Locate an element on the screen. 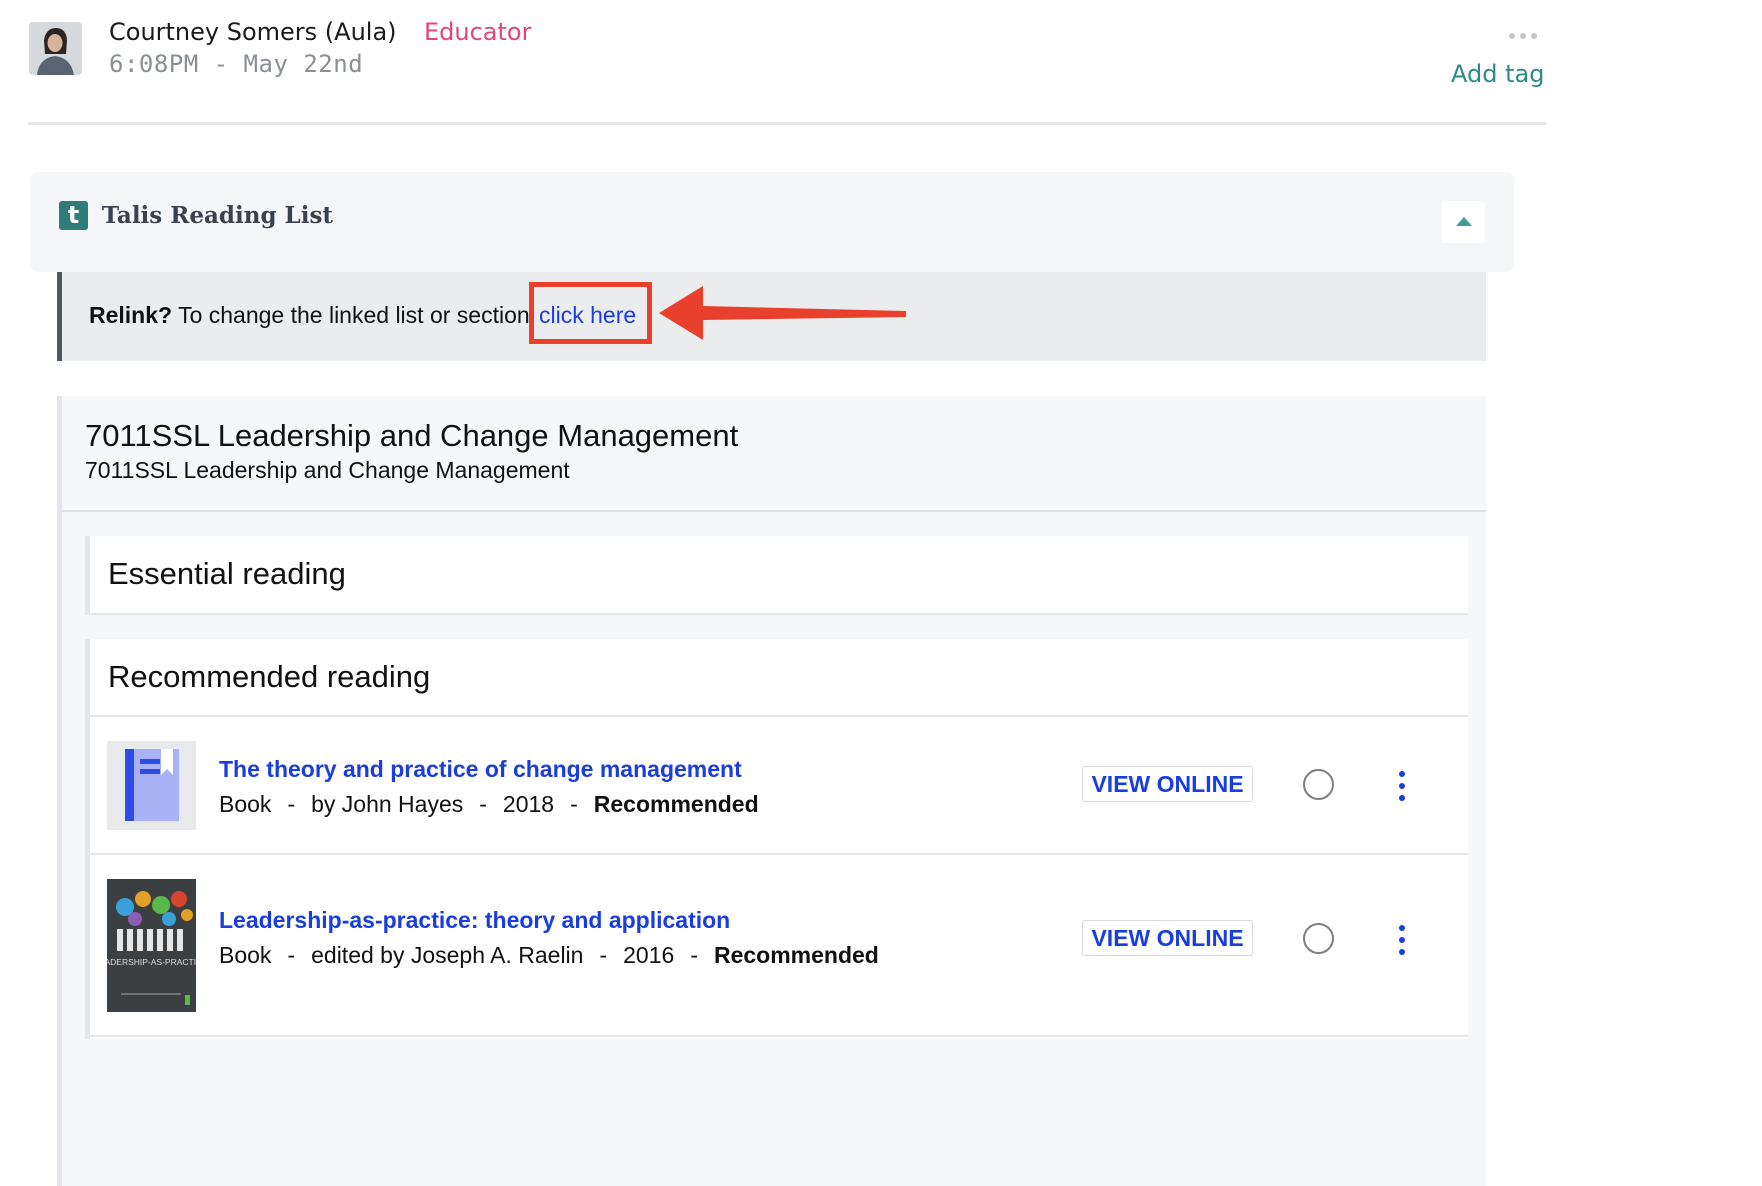  annotation-highlight-box is located at coordinates (590, 313).